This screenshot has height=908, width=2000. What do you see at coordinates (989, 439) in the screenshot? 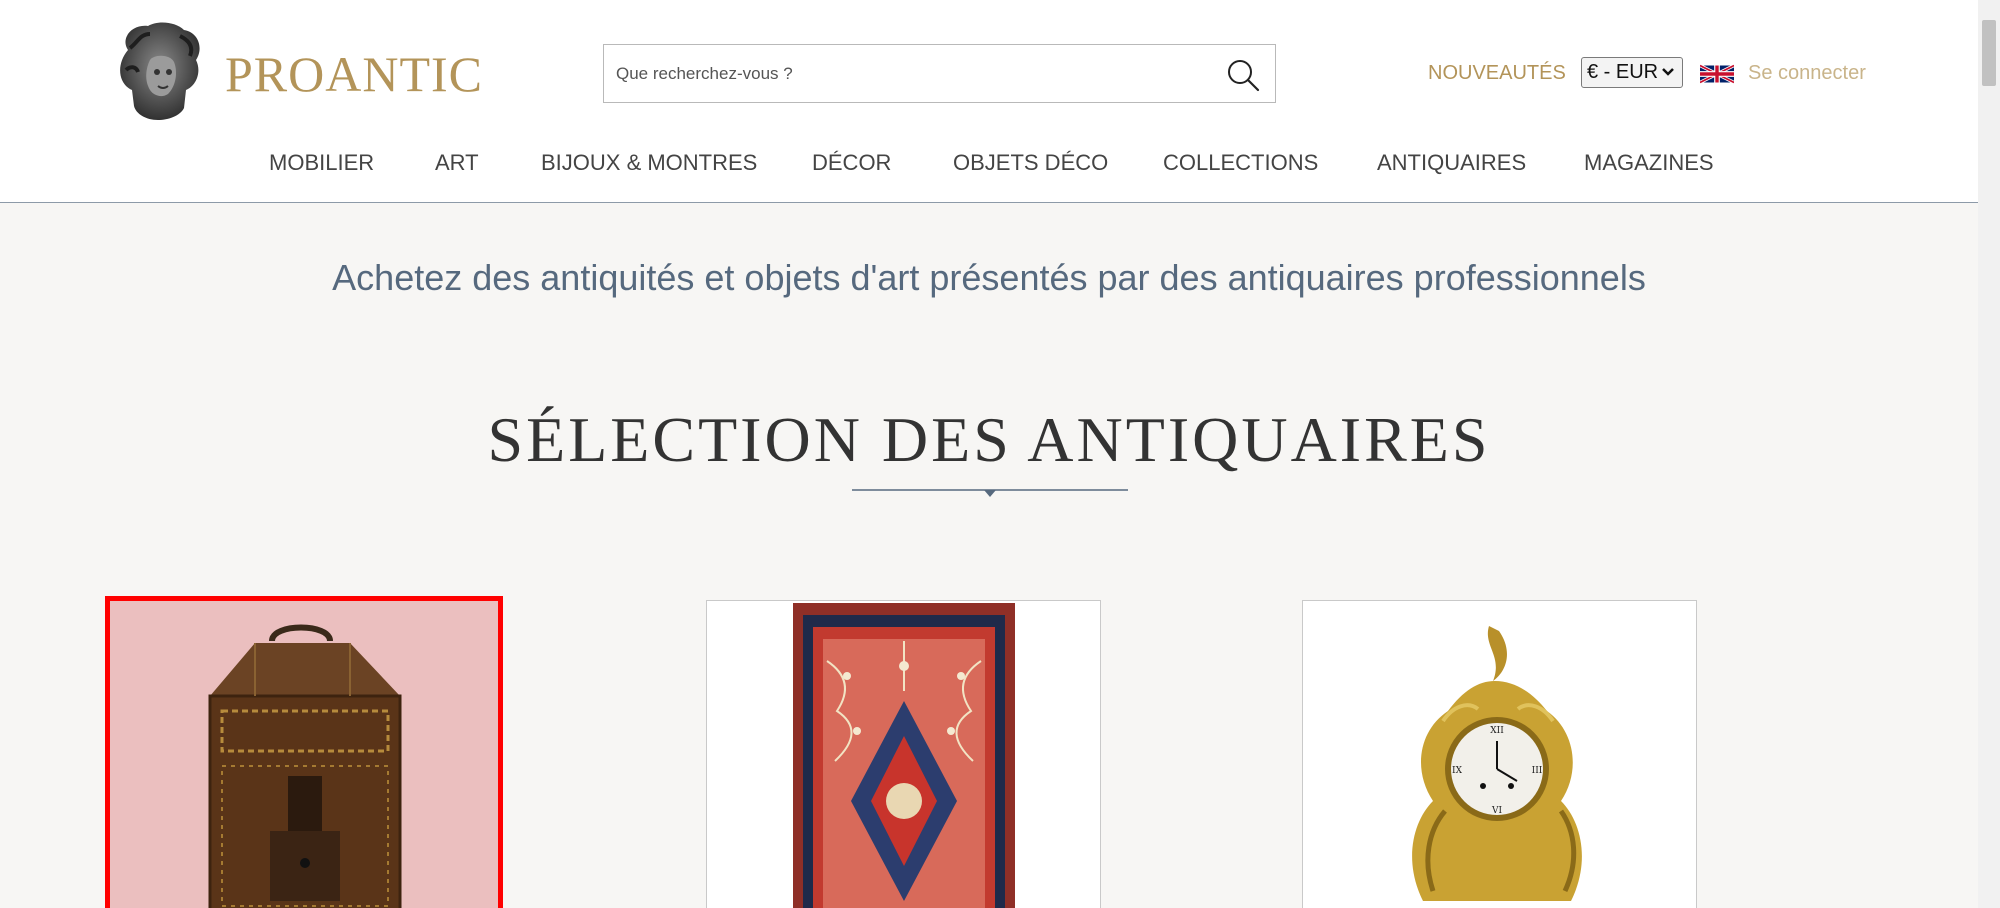
I see `section-title: SÉLECTION DES ANTIQUAIRES` at bounding box center [989, 439].